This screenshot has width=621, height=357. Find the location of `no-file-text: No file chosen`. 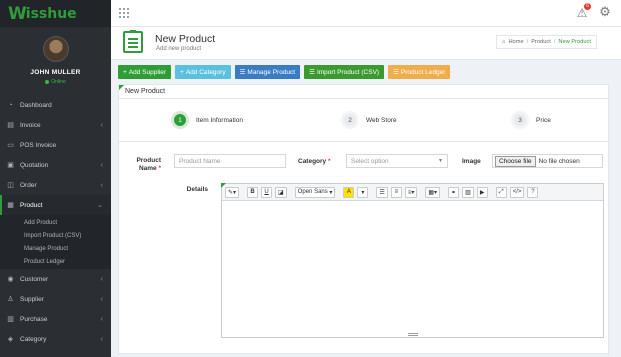

no-file-text: No file chosen is located at coordinates (559, 161).